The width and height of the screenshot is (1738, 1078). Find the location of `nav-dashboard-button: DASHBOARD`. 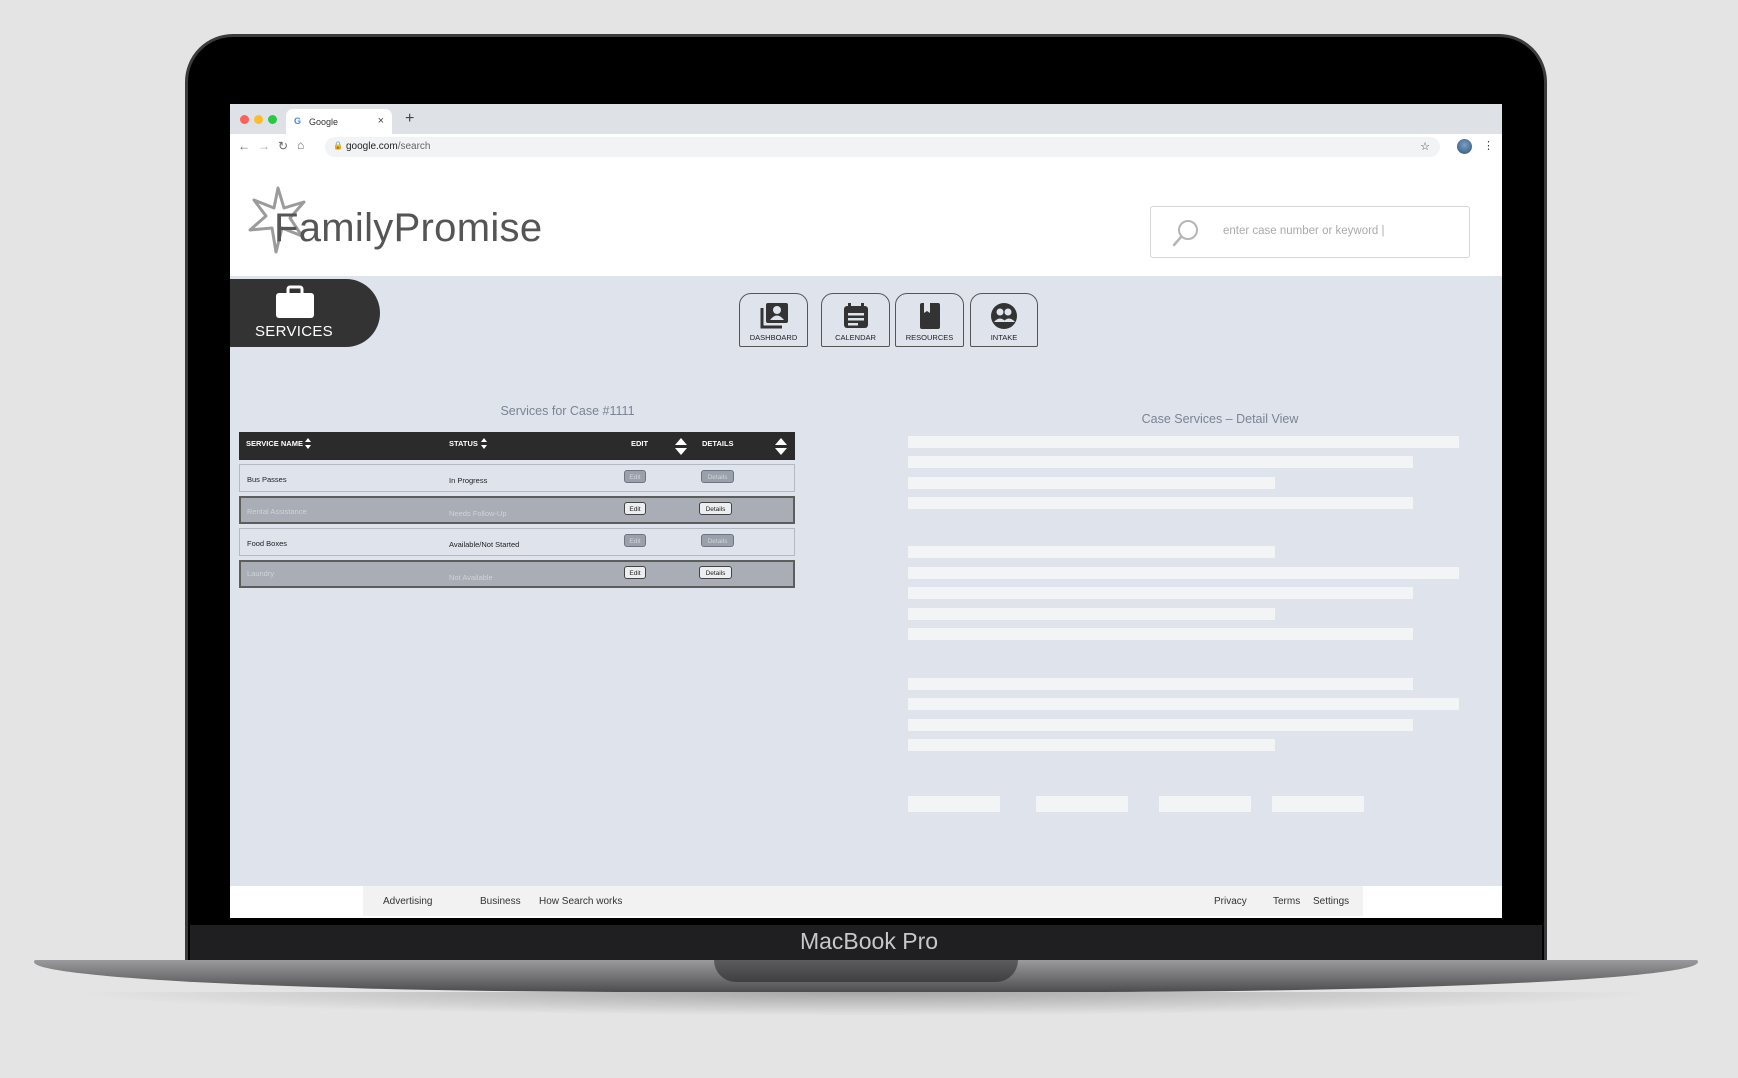

nav-dashboard-button: DASHBOARD is located at coordinates (773, 320).